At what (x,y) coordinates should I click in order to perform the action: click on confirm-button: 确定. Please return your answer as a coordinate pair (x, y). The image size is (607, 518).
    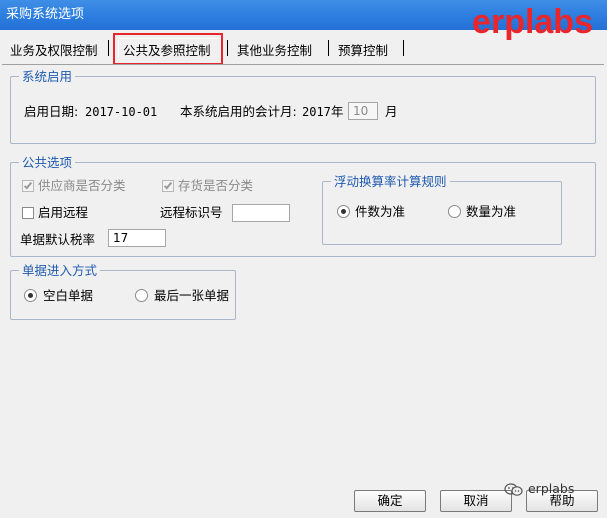
    Looking at the image, I should click on (390, 501).